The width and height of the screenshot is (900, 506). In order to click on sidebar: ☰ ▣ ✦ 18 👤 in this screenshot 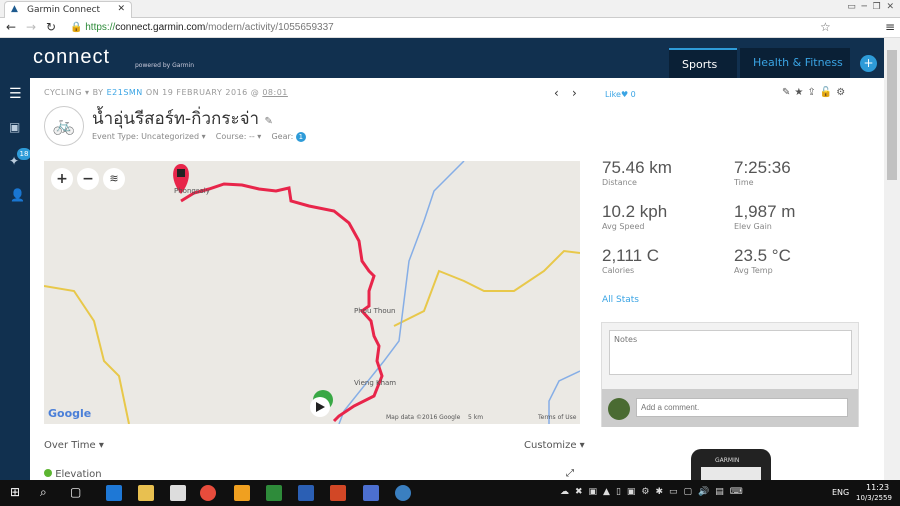, I will do `click(15, 279)`.